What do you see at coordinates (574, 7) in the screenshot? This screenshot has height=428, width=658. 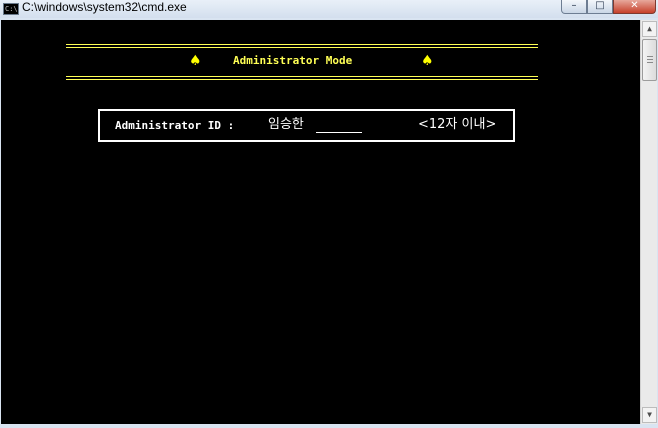 I see `minimize-button: –` at bounding box center [574, 7].